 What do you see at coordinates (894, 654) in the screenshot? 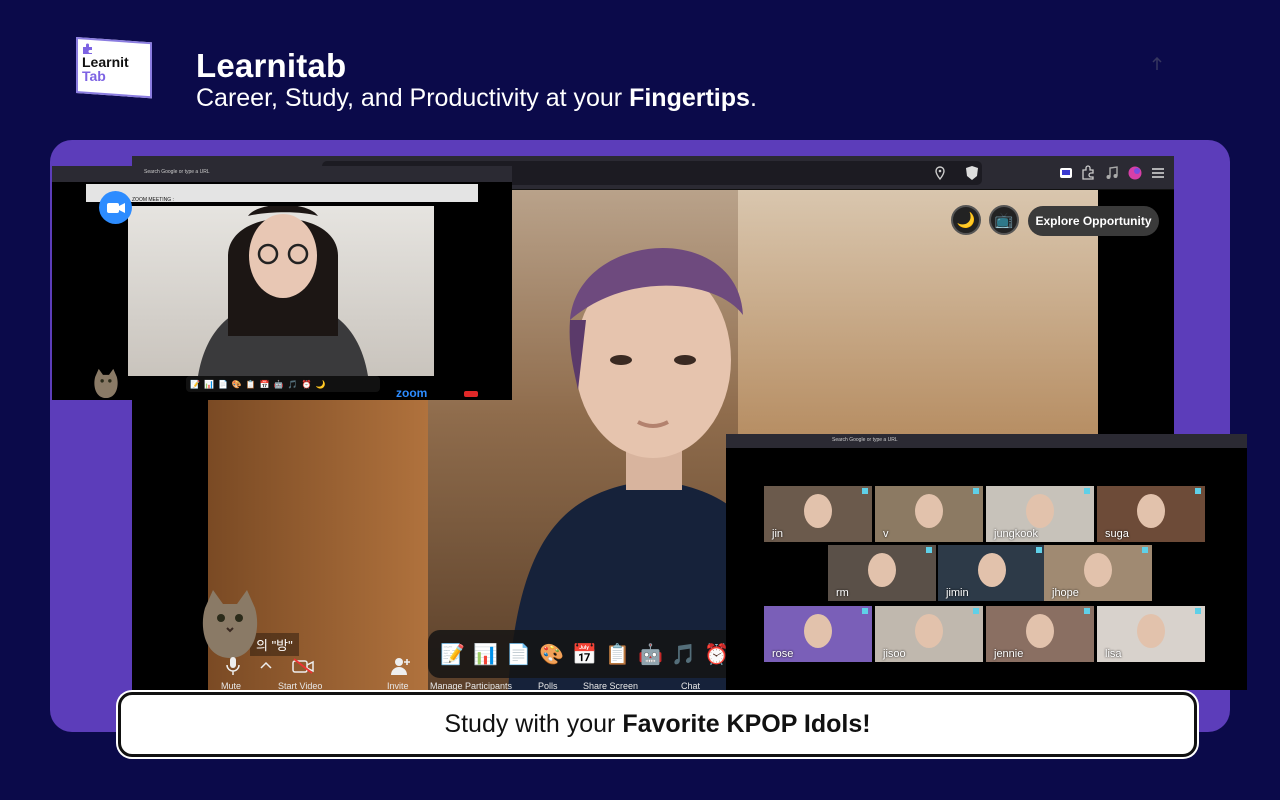
I see `participant-name: jisoo` at bounding box center [894, 654].